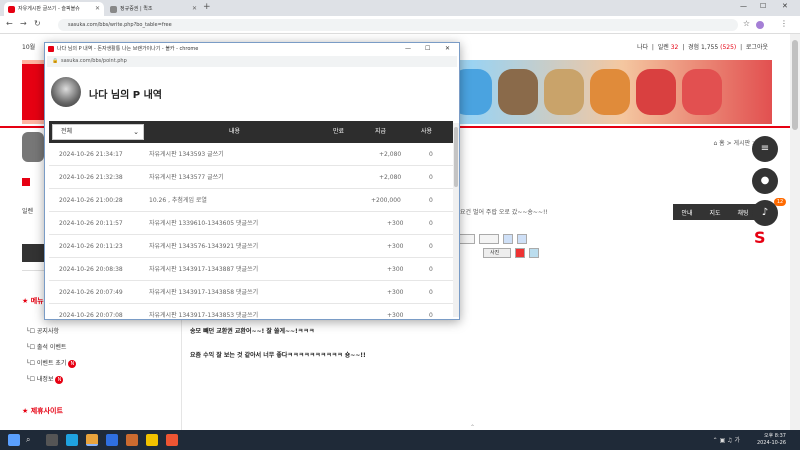 The height and width of the screenshot is (450, 800). I want to click on back-icon: ←, so click(9, 23).